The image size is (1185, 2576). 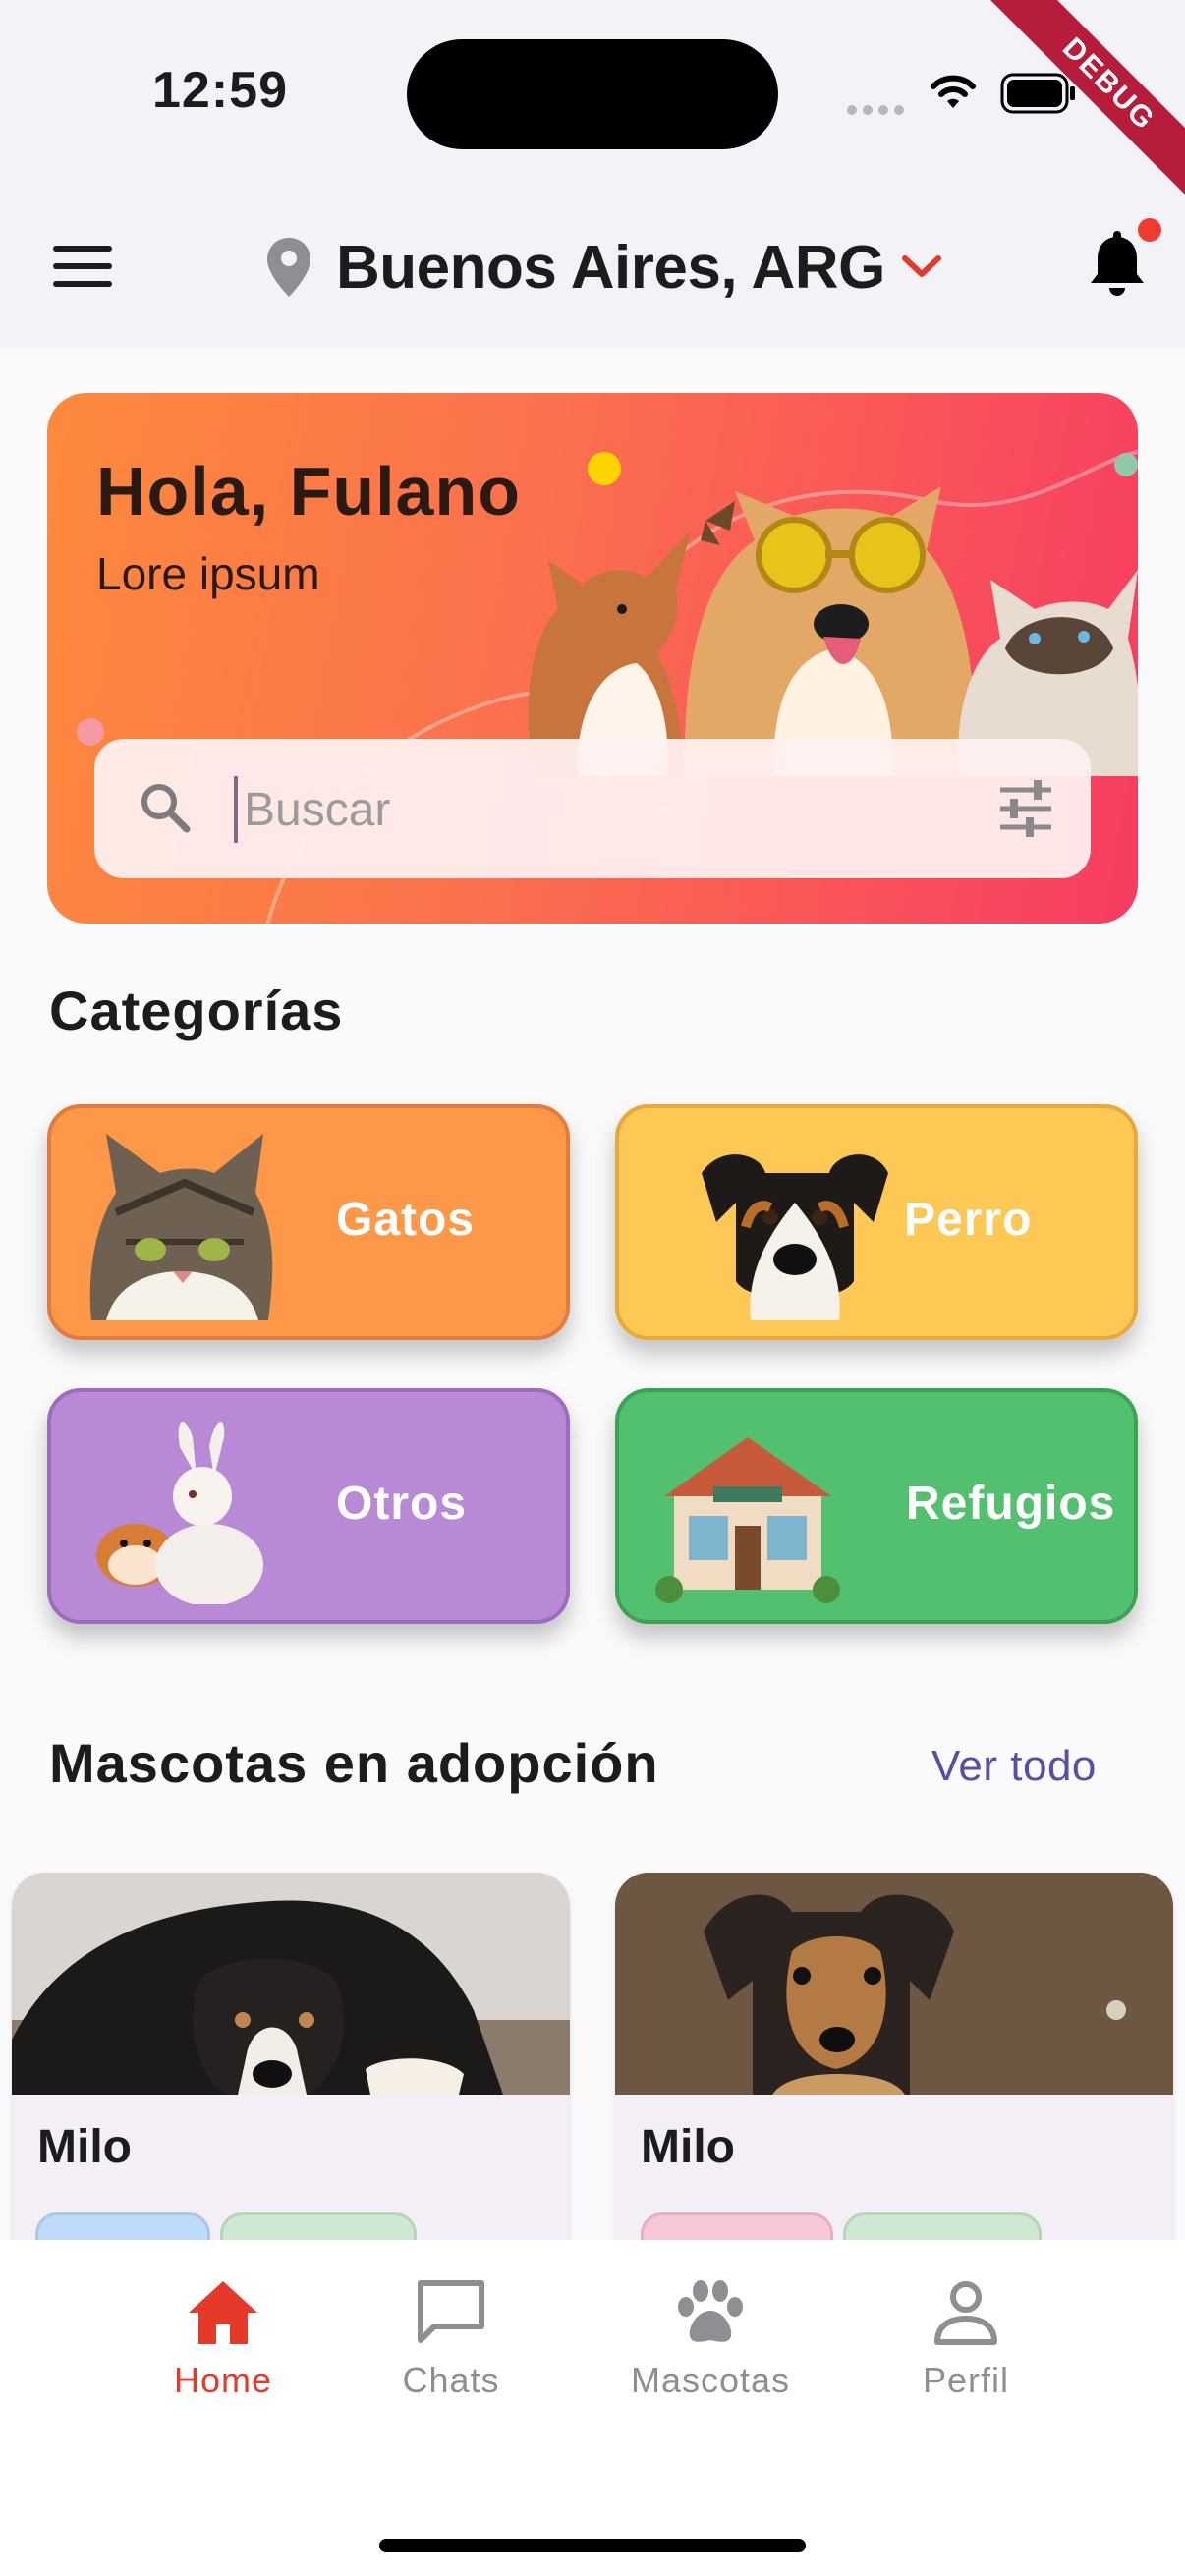 I want to click on nav-label: Mascotas, so click(x=711, y=2380).